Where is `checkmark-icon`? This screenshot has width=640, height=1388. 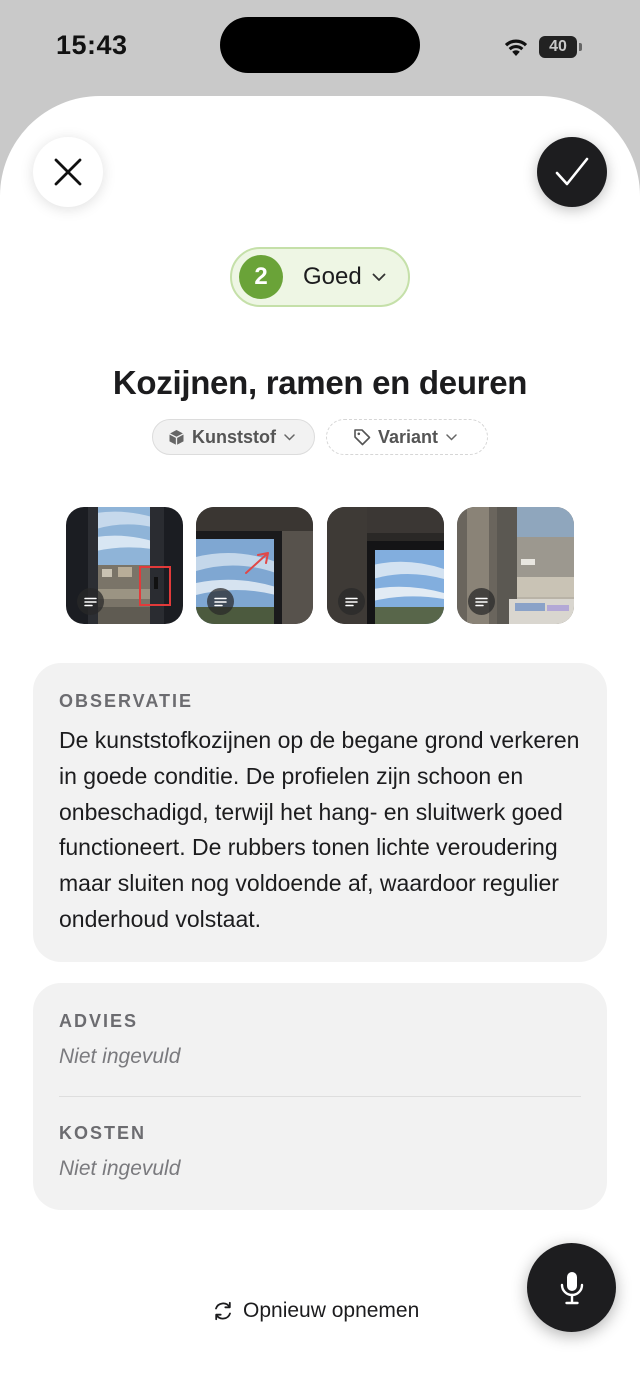 checkmark-icon is located at coordinates (572, 171).